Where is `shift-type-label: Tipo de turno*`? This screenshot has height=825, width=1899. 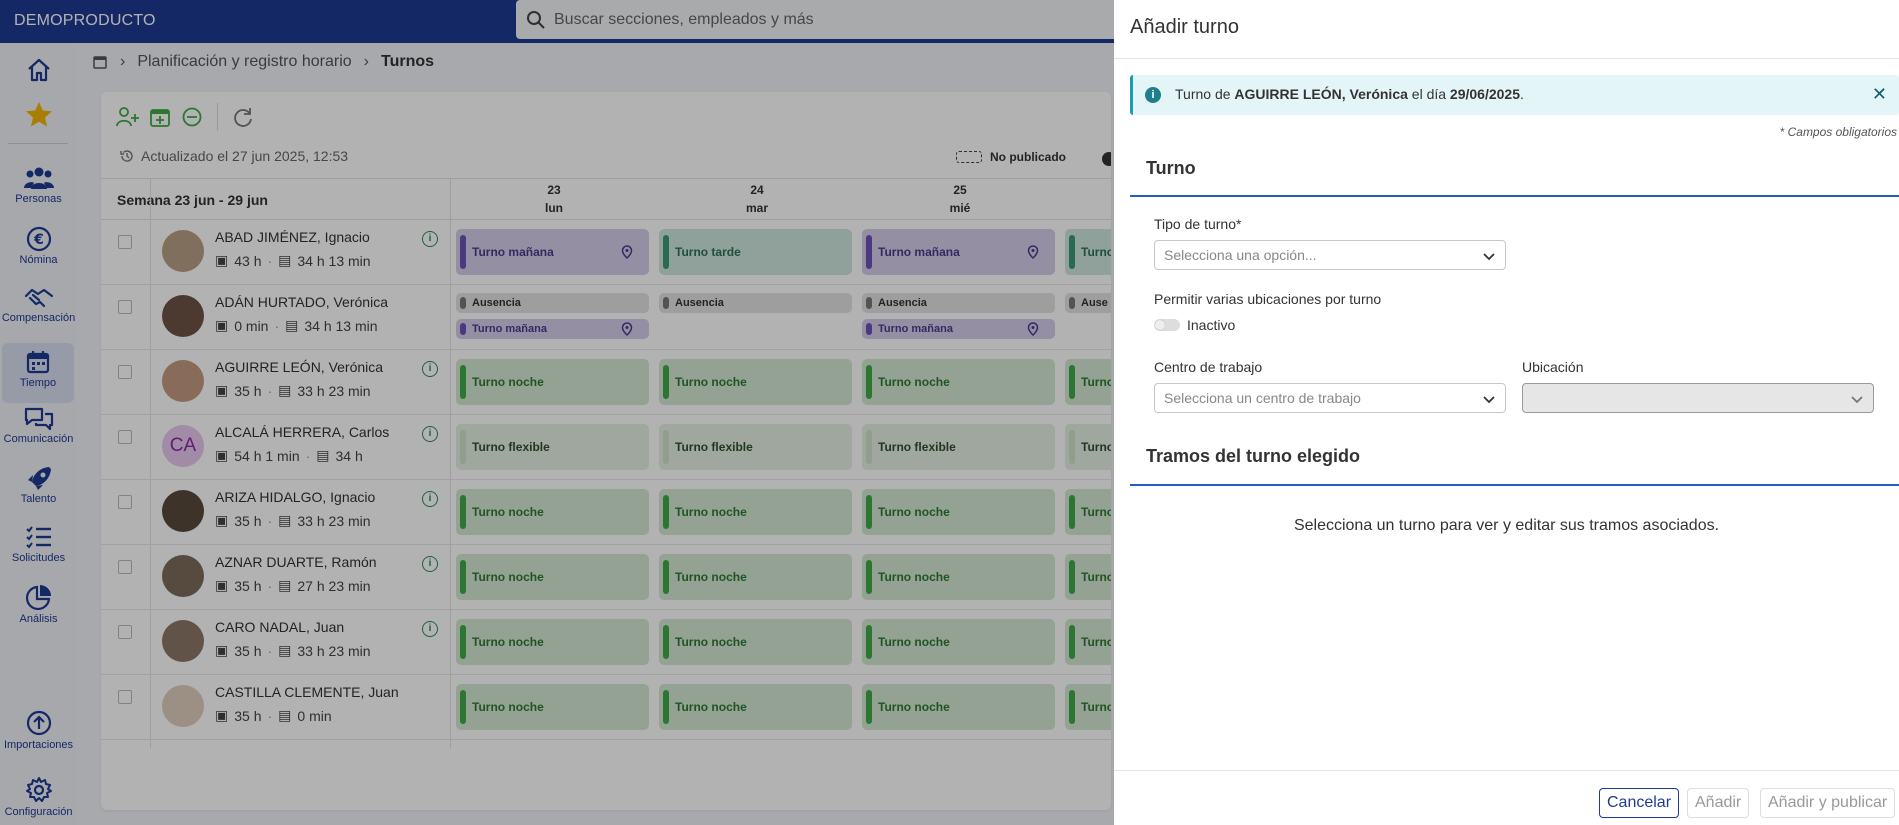
shift-type-label: Tipo de turno* is located at coordinates (1198, 224).